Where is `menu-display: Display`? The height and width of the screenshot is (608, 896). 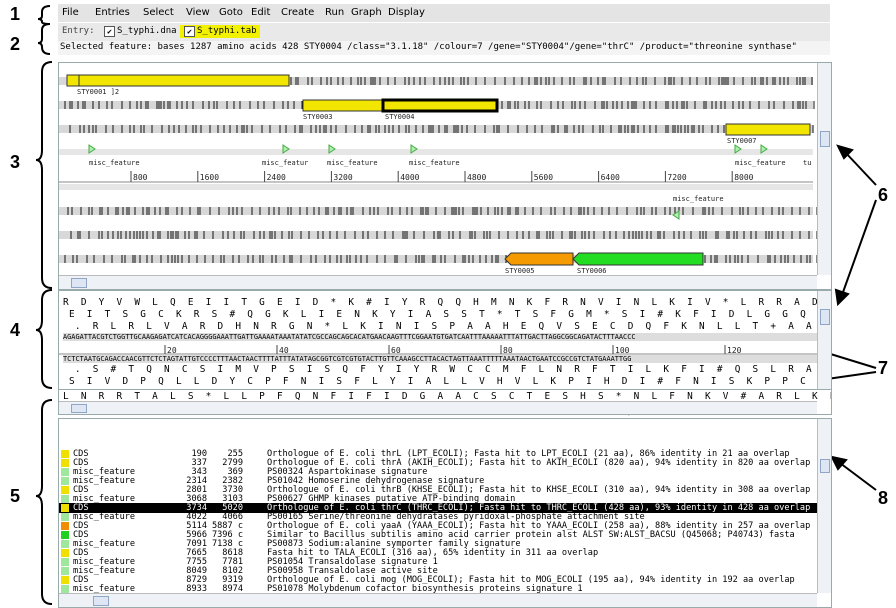
menu-display: Display is located at coordinates (406, 12).